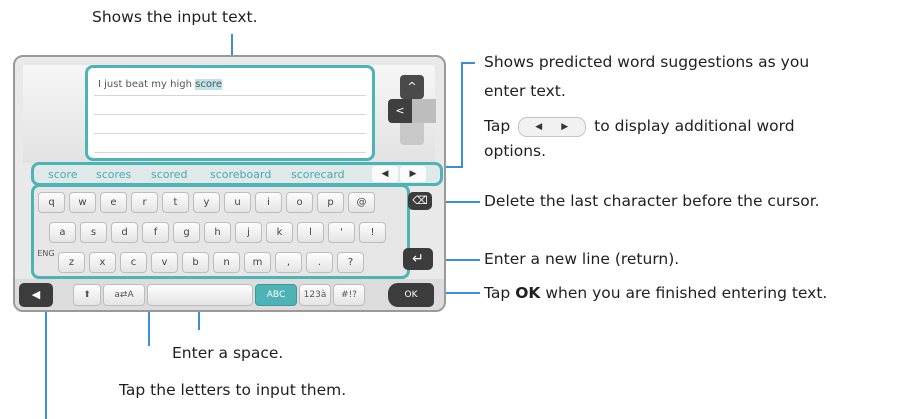  I want to click on ok-bold: OK, so click(528, 293).